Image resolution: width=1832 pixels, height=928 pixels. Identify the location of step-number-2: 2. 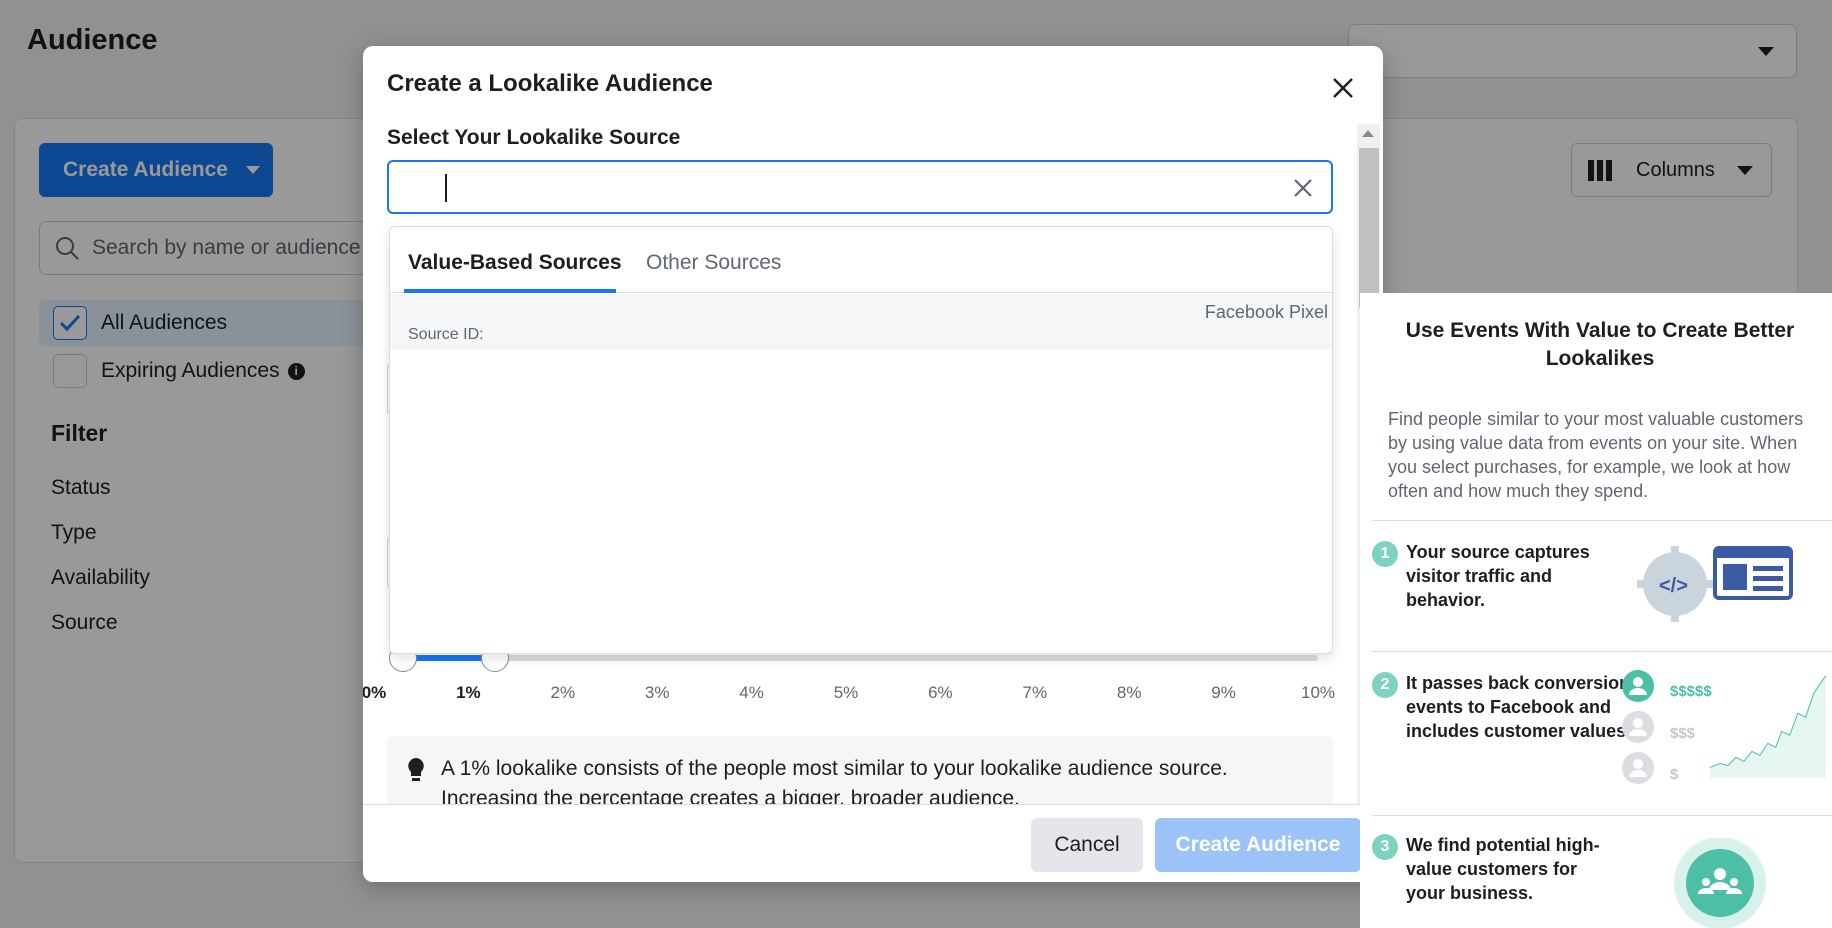
(1385, 685).